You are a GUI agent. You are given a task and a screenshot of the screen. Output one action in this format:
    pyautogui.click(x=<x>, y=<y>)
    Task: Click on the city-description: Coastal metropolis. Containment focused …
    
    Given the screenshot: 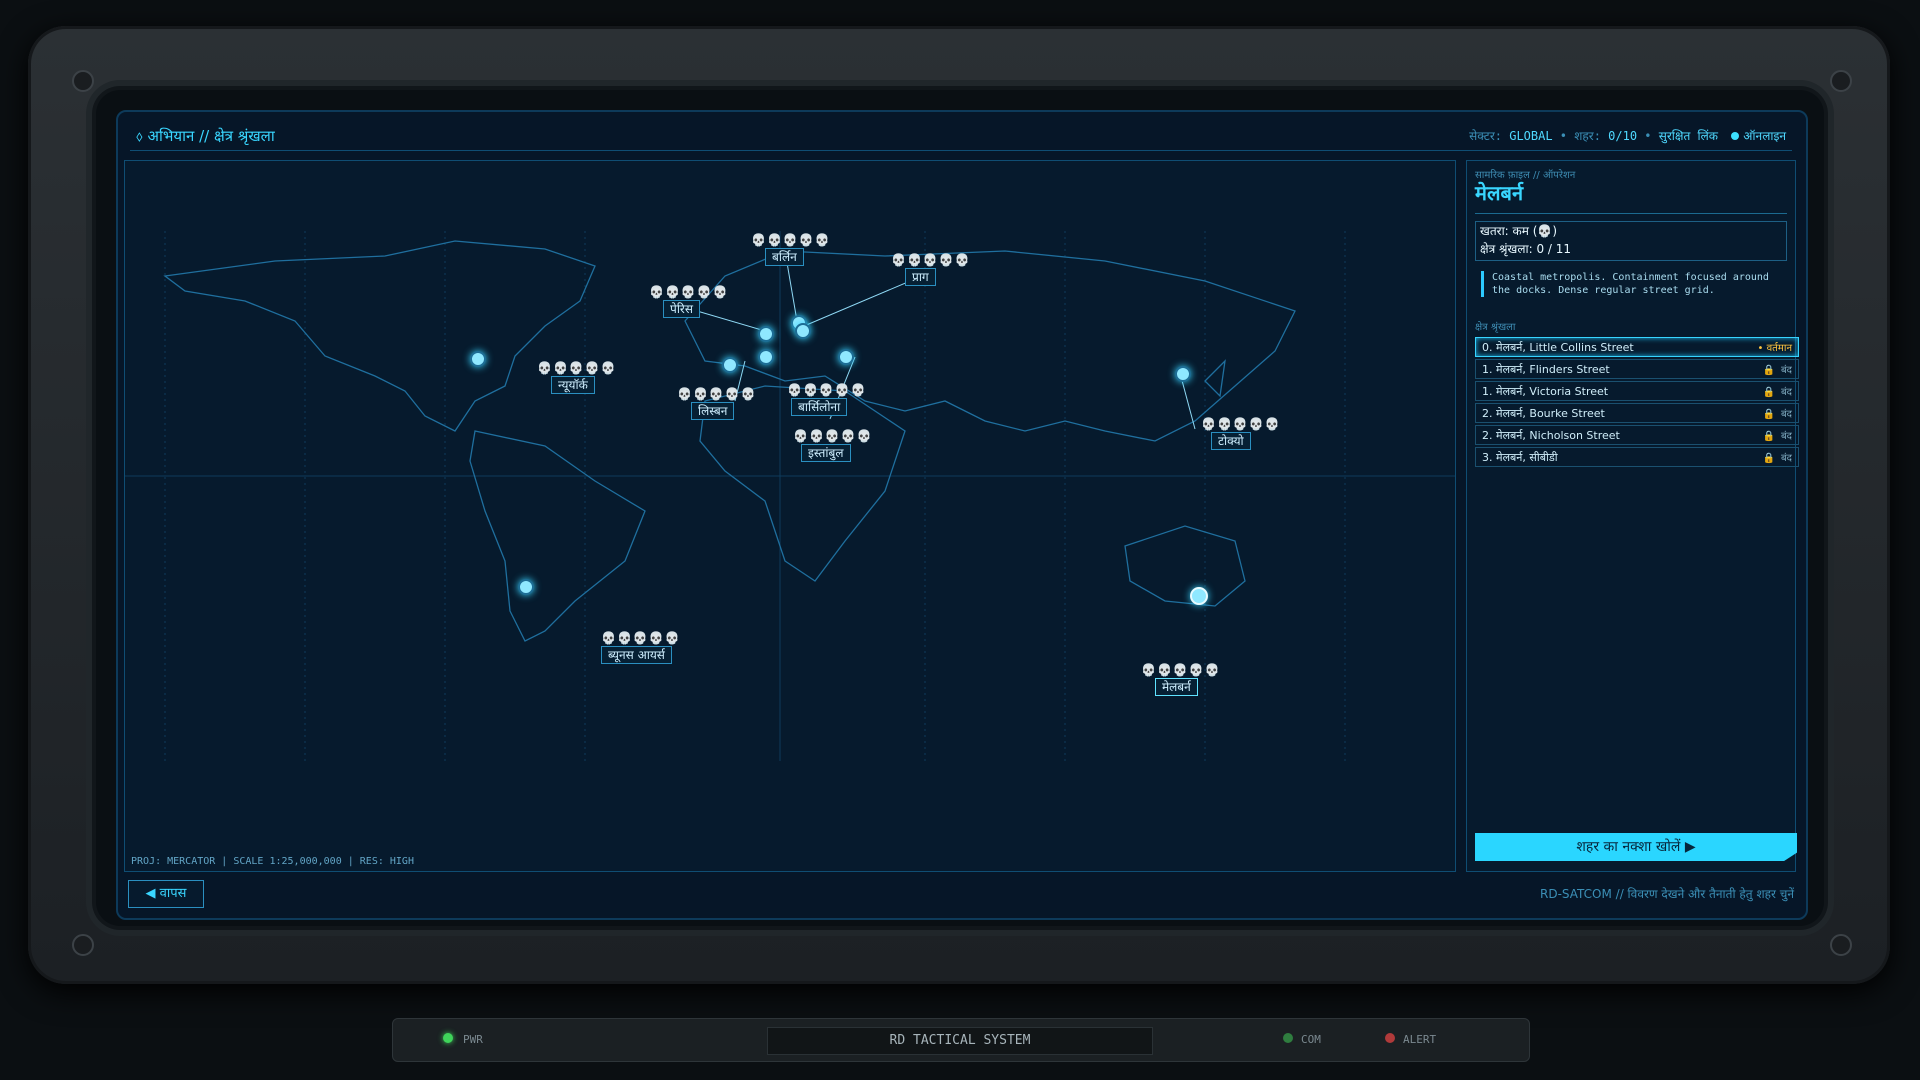 What is the action you would take?
    pyautogui.click(x=1634, y=284)
    